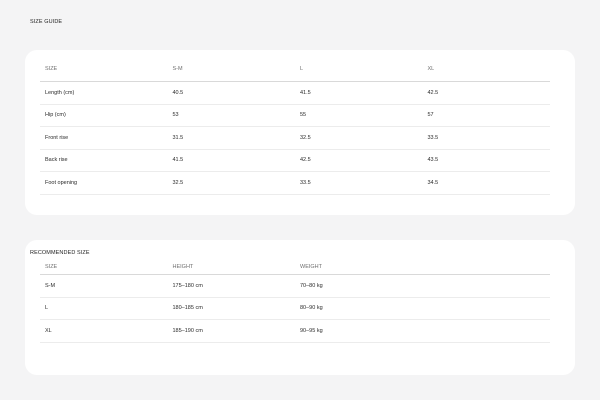  I want to click on row-label: Length (cm), so click(104, 93).